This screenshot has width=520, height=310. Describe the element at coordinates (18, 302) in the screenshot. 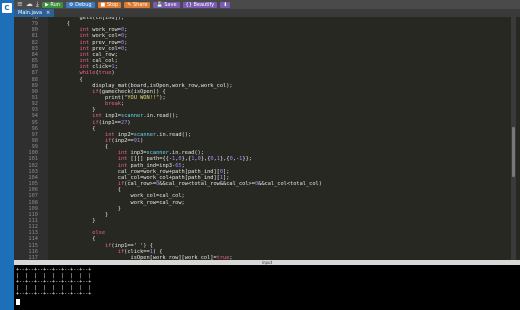

I see `console-cursor` at that location.